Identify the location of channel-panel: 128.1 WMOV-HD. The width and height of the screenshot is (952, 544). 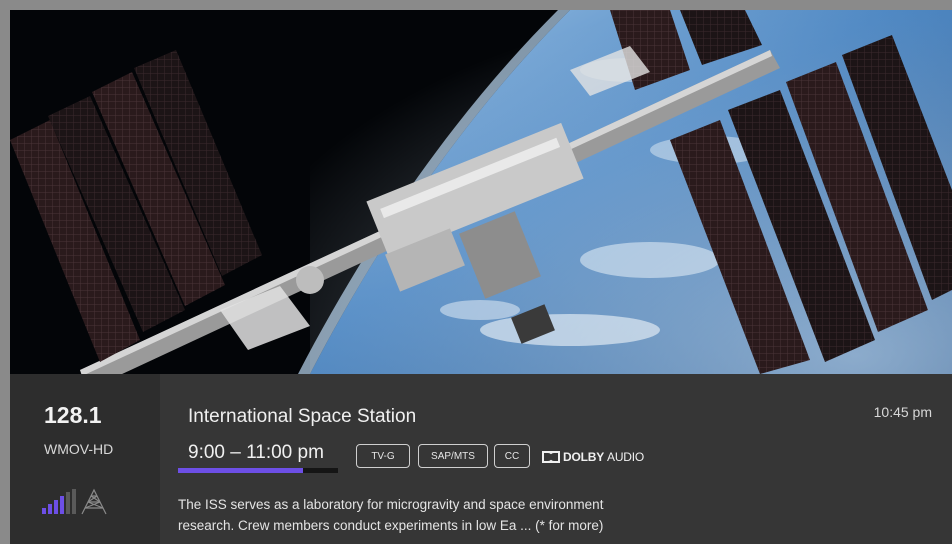
(85, 459).